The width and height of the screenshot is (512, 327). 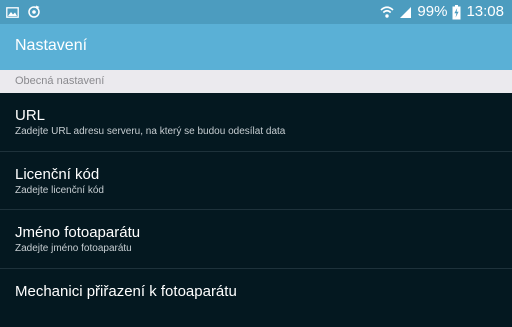 What do you see at coordinates (30, 115) in the screenshot?
I see `setting-title: URL` at bounding box center [30, 115].